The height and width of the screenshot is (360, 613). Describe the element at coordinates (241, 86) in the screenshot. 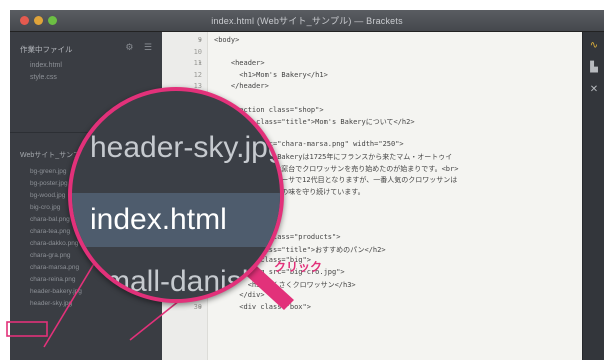

I see `code-line: </header>` at that location.